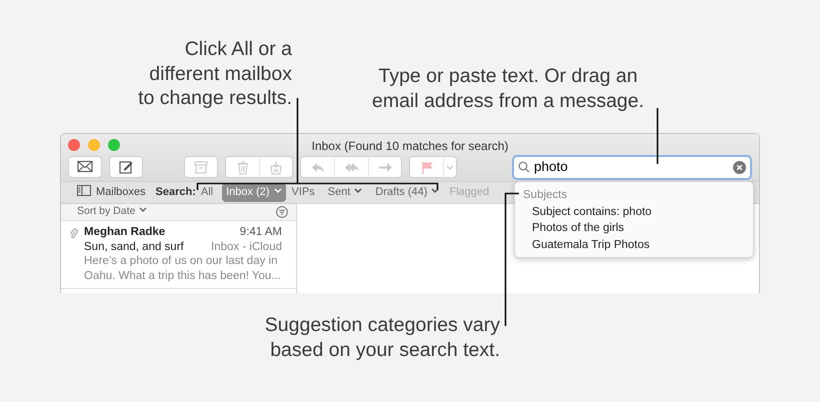  What do you see at coordinates (74, 145) in the screenshot?
I see `close-button` at bounding box center [74, 145].